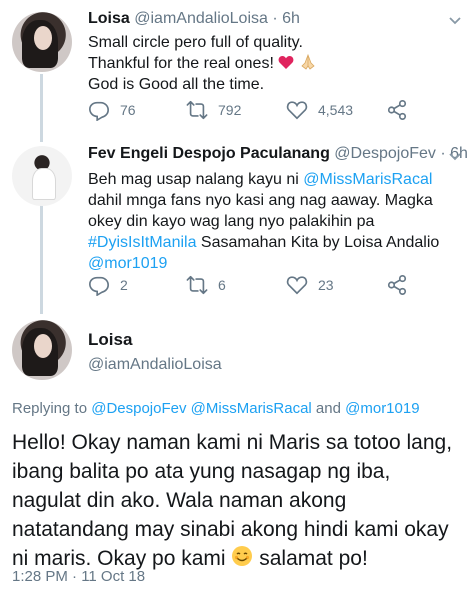 This screenshot has width=474, height=594. Describe the element at coordinates (230, 110) in the screenshot. I see `retweet-count: 792` at that location.